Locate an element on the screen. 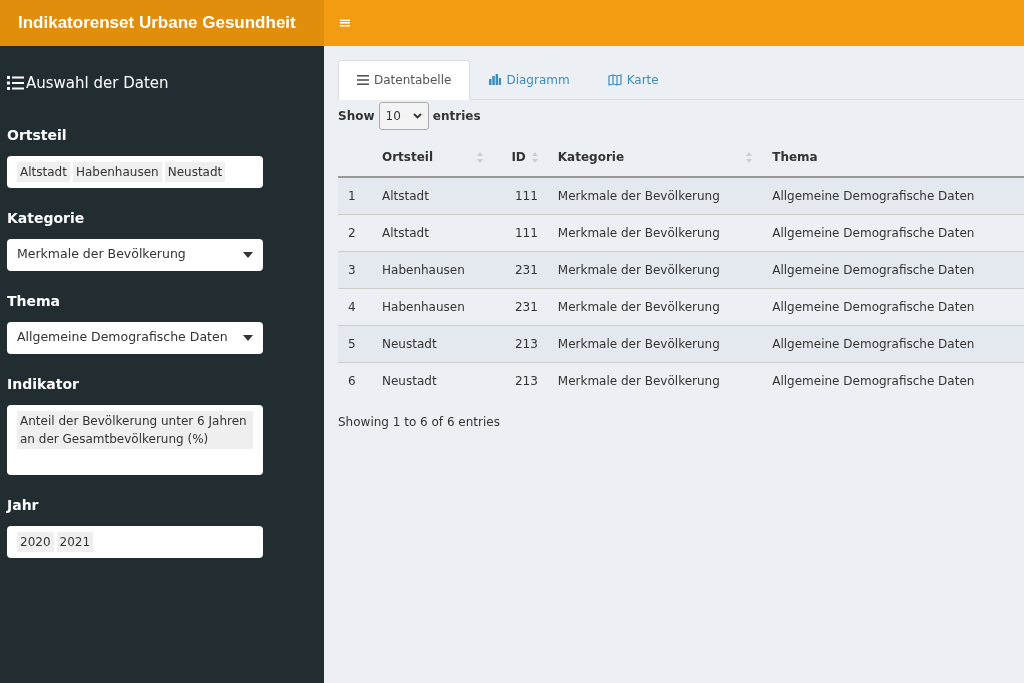 The image size is (1024, 683). filter-label: Kategorie is located at coordinates (46, 218).